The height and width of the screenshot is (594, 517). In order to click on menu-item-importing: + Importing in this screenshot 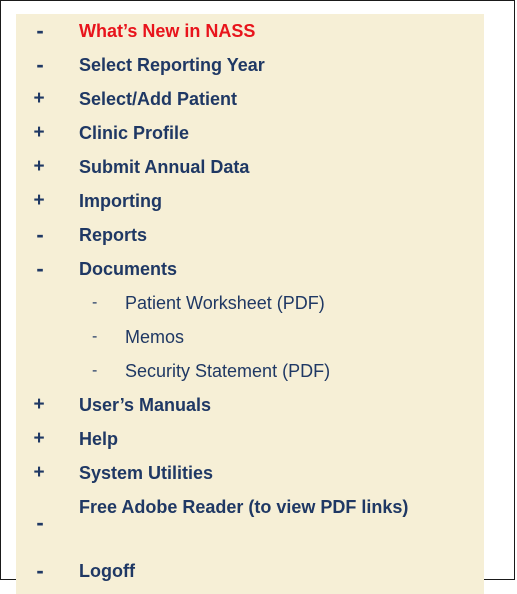, I will do `click(250, 201)`.